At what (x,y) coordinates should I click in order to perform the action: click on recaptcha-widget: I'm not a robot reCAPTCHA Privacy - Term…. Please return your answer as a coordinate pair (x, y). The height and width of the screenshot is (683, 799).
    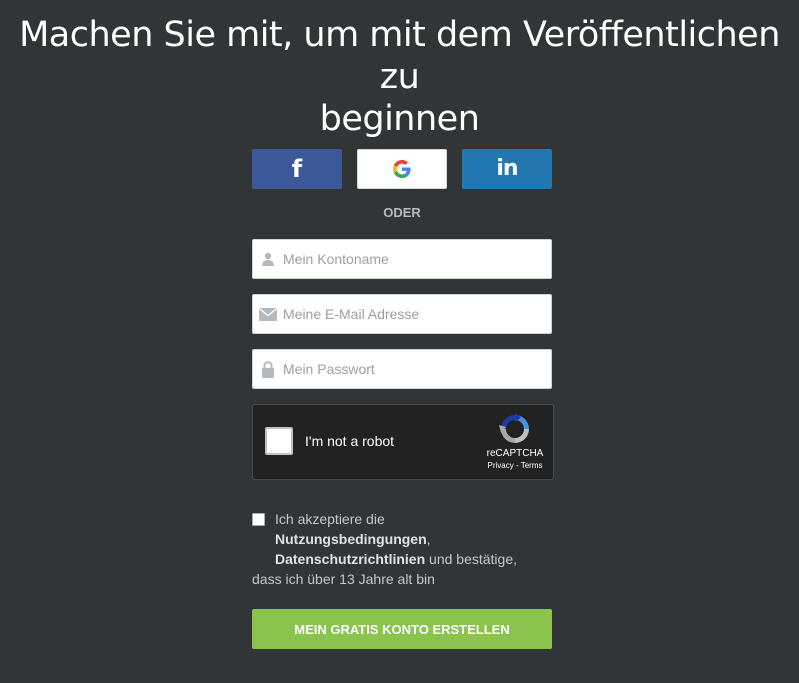
    Looking at the image, I should click on (403, 442).